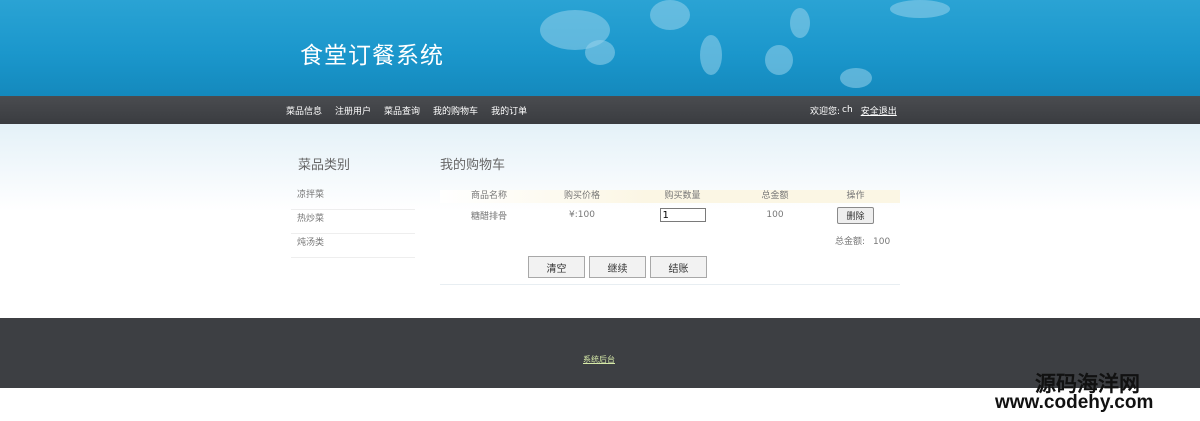 Image resolution: width=1200 pixels, height=421 pixels. What do you see at coordinates (488, 216) in the screenshot?
I see `item-name: 糖醋排骨` at bounding box center [488, 216].